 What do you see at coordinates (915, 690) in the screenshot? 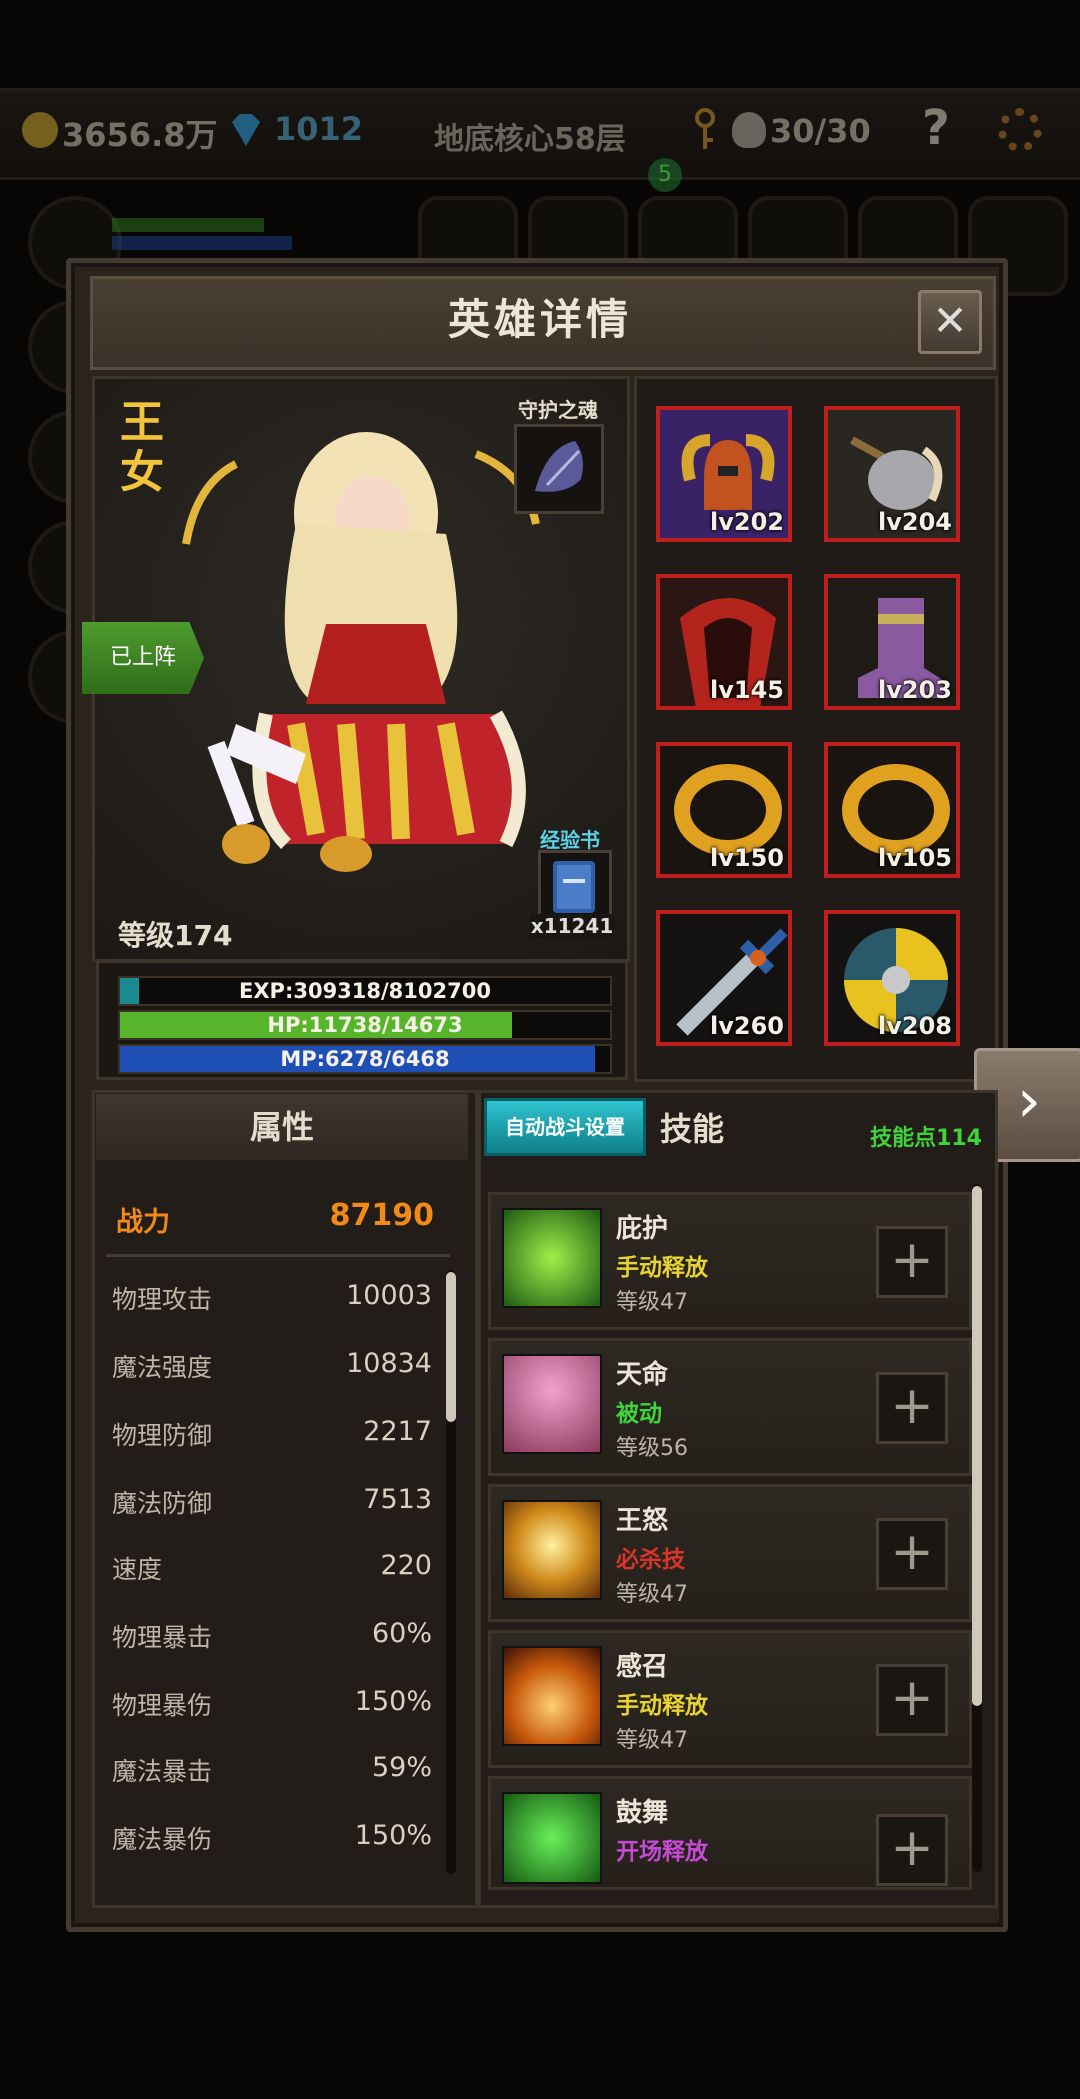
I see `equipment-level: lv203` at bounding box center [915, 690].